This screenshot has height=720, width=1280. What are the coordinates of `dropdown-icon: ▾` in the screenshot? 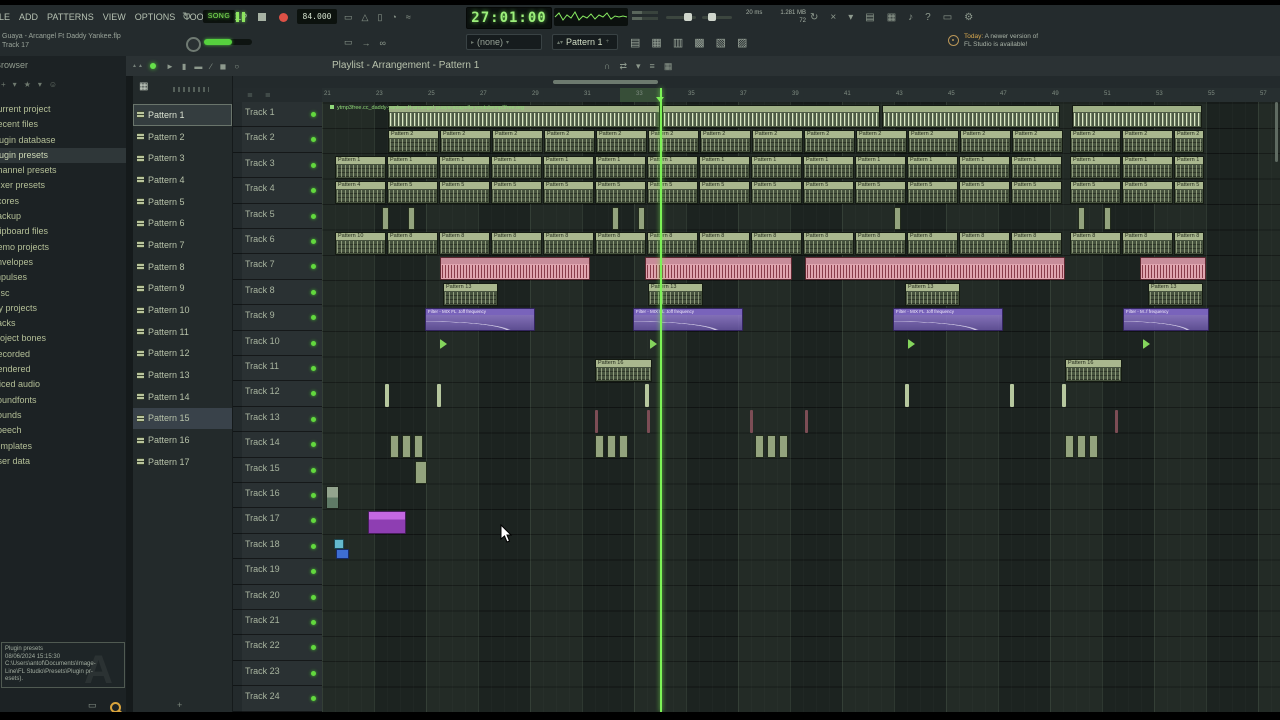 It's located at (850, 17).